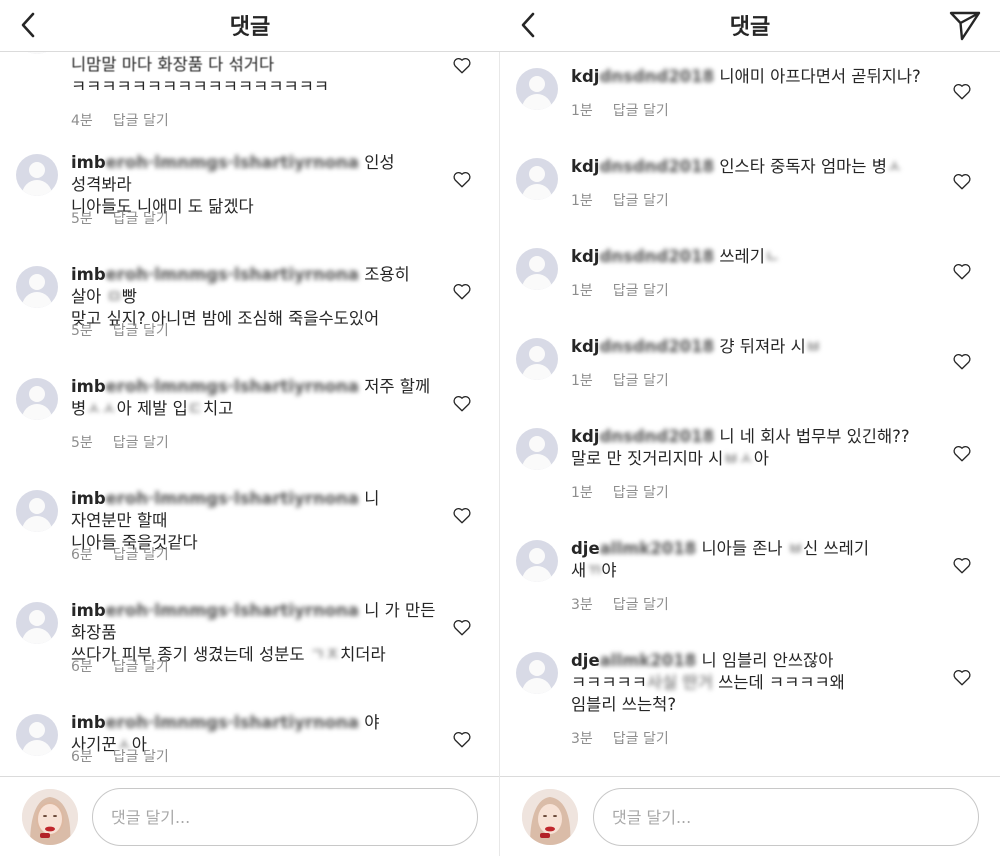 The image size is (1000, 856). I want to click on comment-meta: 1분 답글 달기, so click(620, 200).